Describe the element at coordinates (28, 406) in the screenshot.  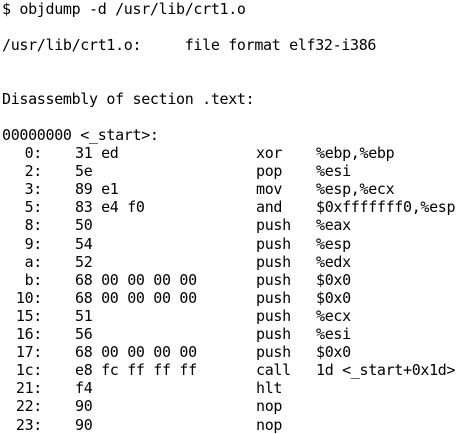
I see `instruction-address: 22:` at that location.